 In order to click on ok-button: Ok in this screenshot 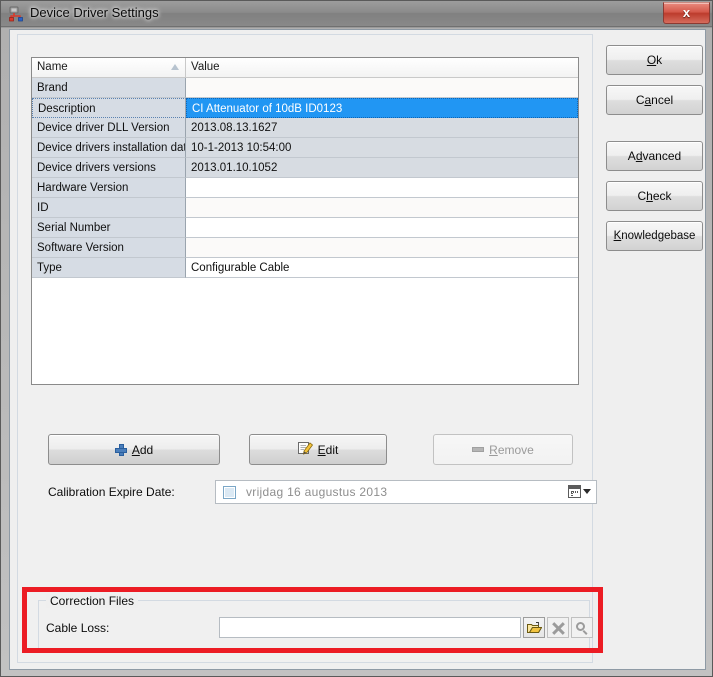, I will do `click(654, 60)`.